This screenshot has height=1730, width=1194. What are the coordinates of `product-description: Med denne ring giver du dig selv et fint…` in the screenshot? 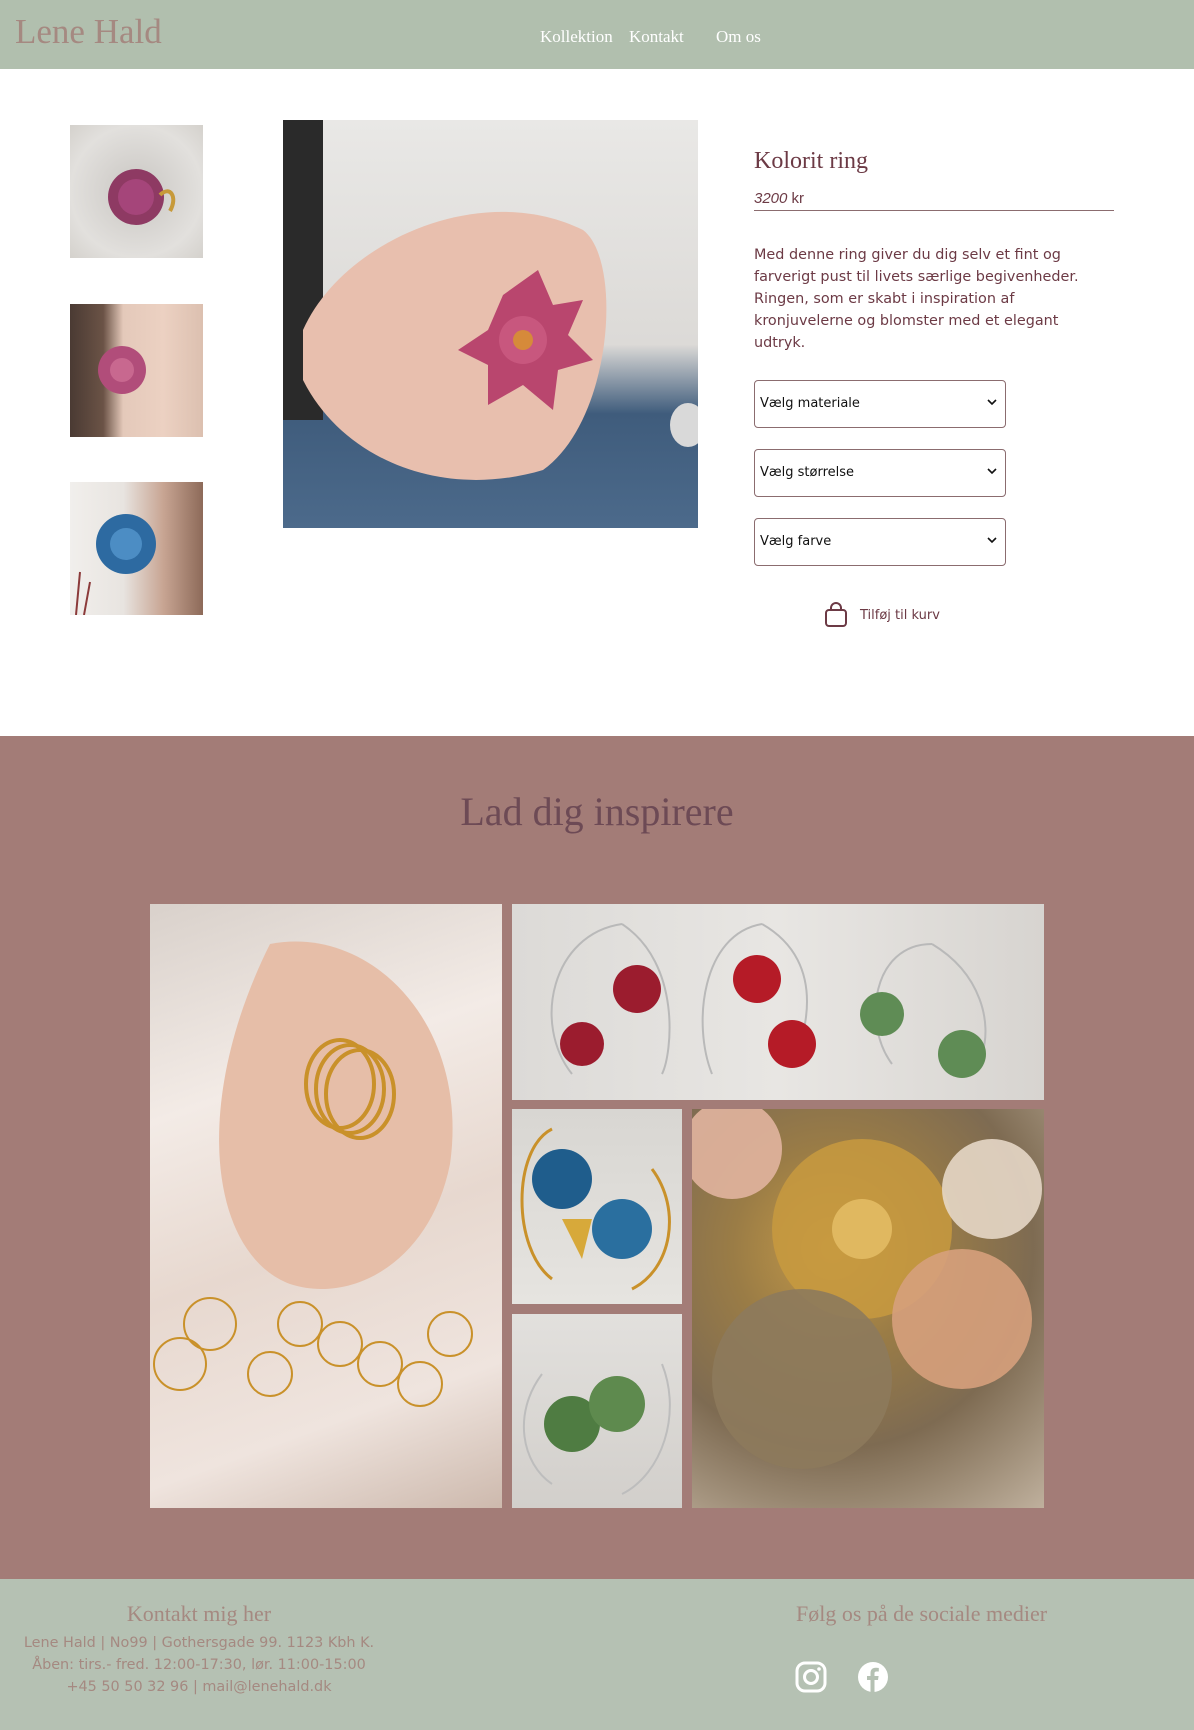 It's located at (916, 299).